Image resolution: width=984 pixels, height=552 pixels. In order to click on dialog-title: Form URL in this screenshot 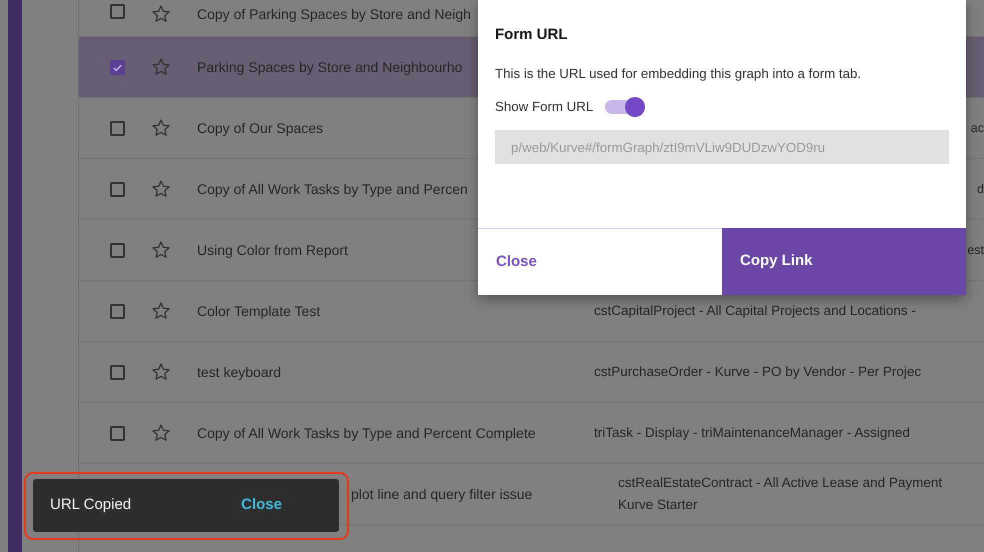, I will do `click(531, 35)`.